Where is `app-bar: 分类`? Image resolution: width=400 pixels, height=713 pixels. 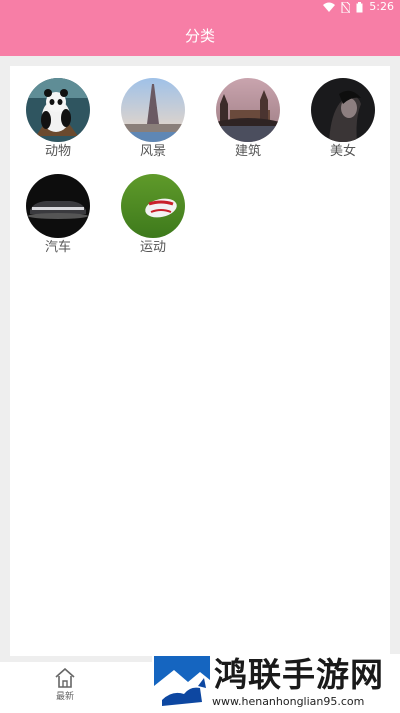
app-bar: 分类 is located at coordinates (200, 35).